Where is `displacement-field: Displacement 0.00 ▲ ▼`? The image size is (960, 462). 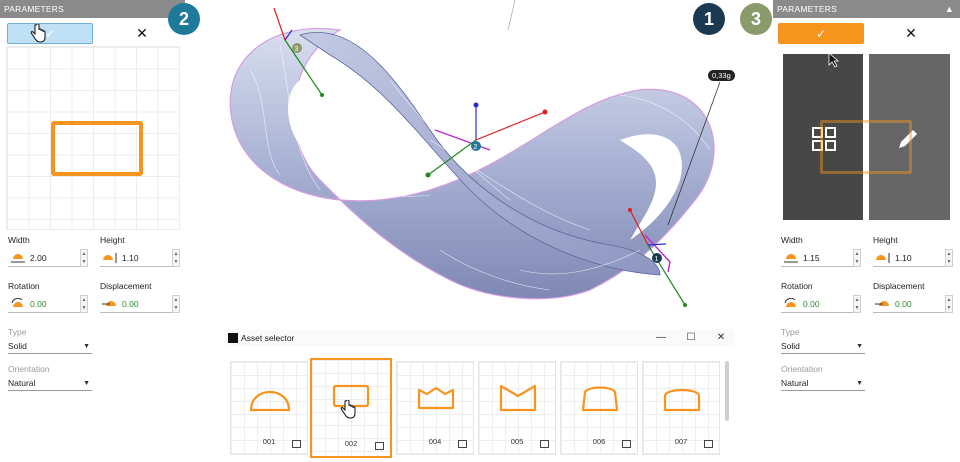 displacement-field: Displacement 0.00 ▲ ▼ is located at coordinates (140, 297).